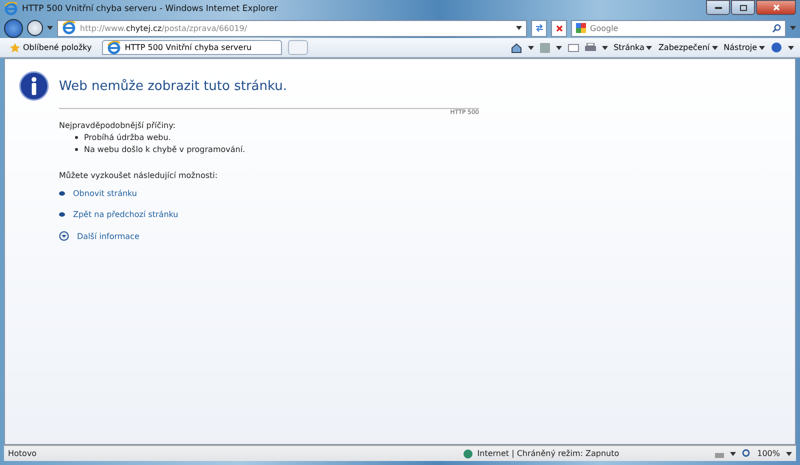 The height and width of the screenshot is (465, 800). What do you see at coordinates (22, 453) in the screenshot?
I see `status-text: Hotovo` at bounding box center [22, 453].